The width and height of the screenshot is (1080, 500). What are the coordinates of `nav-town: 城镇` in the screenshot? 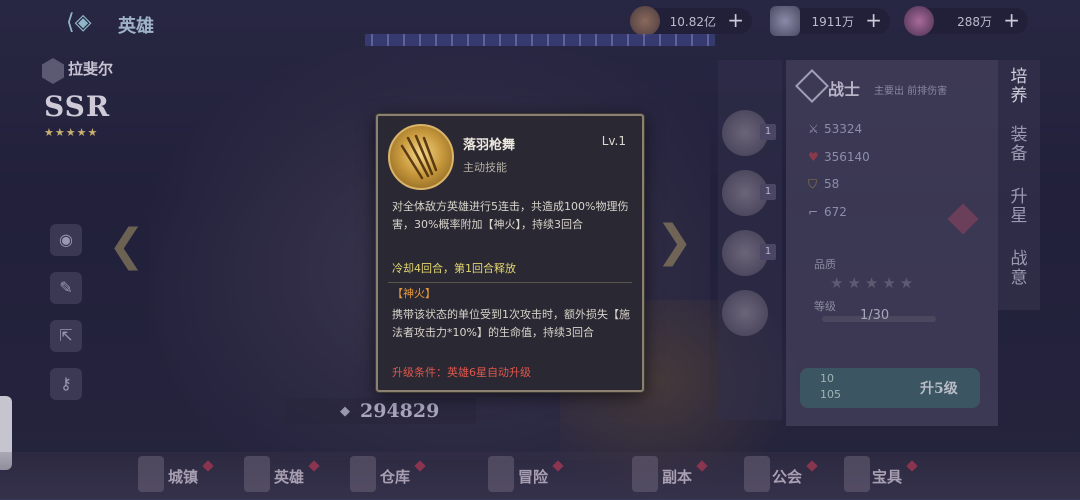 It's located at (183, 476).